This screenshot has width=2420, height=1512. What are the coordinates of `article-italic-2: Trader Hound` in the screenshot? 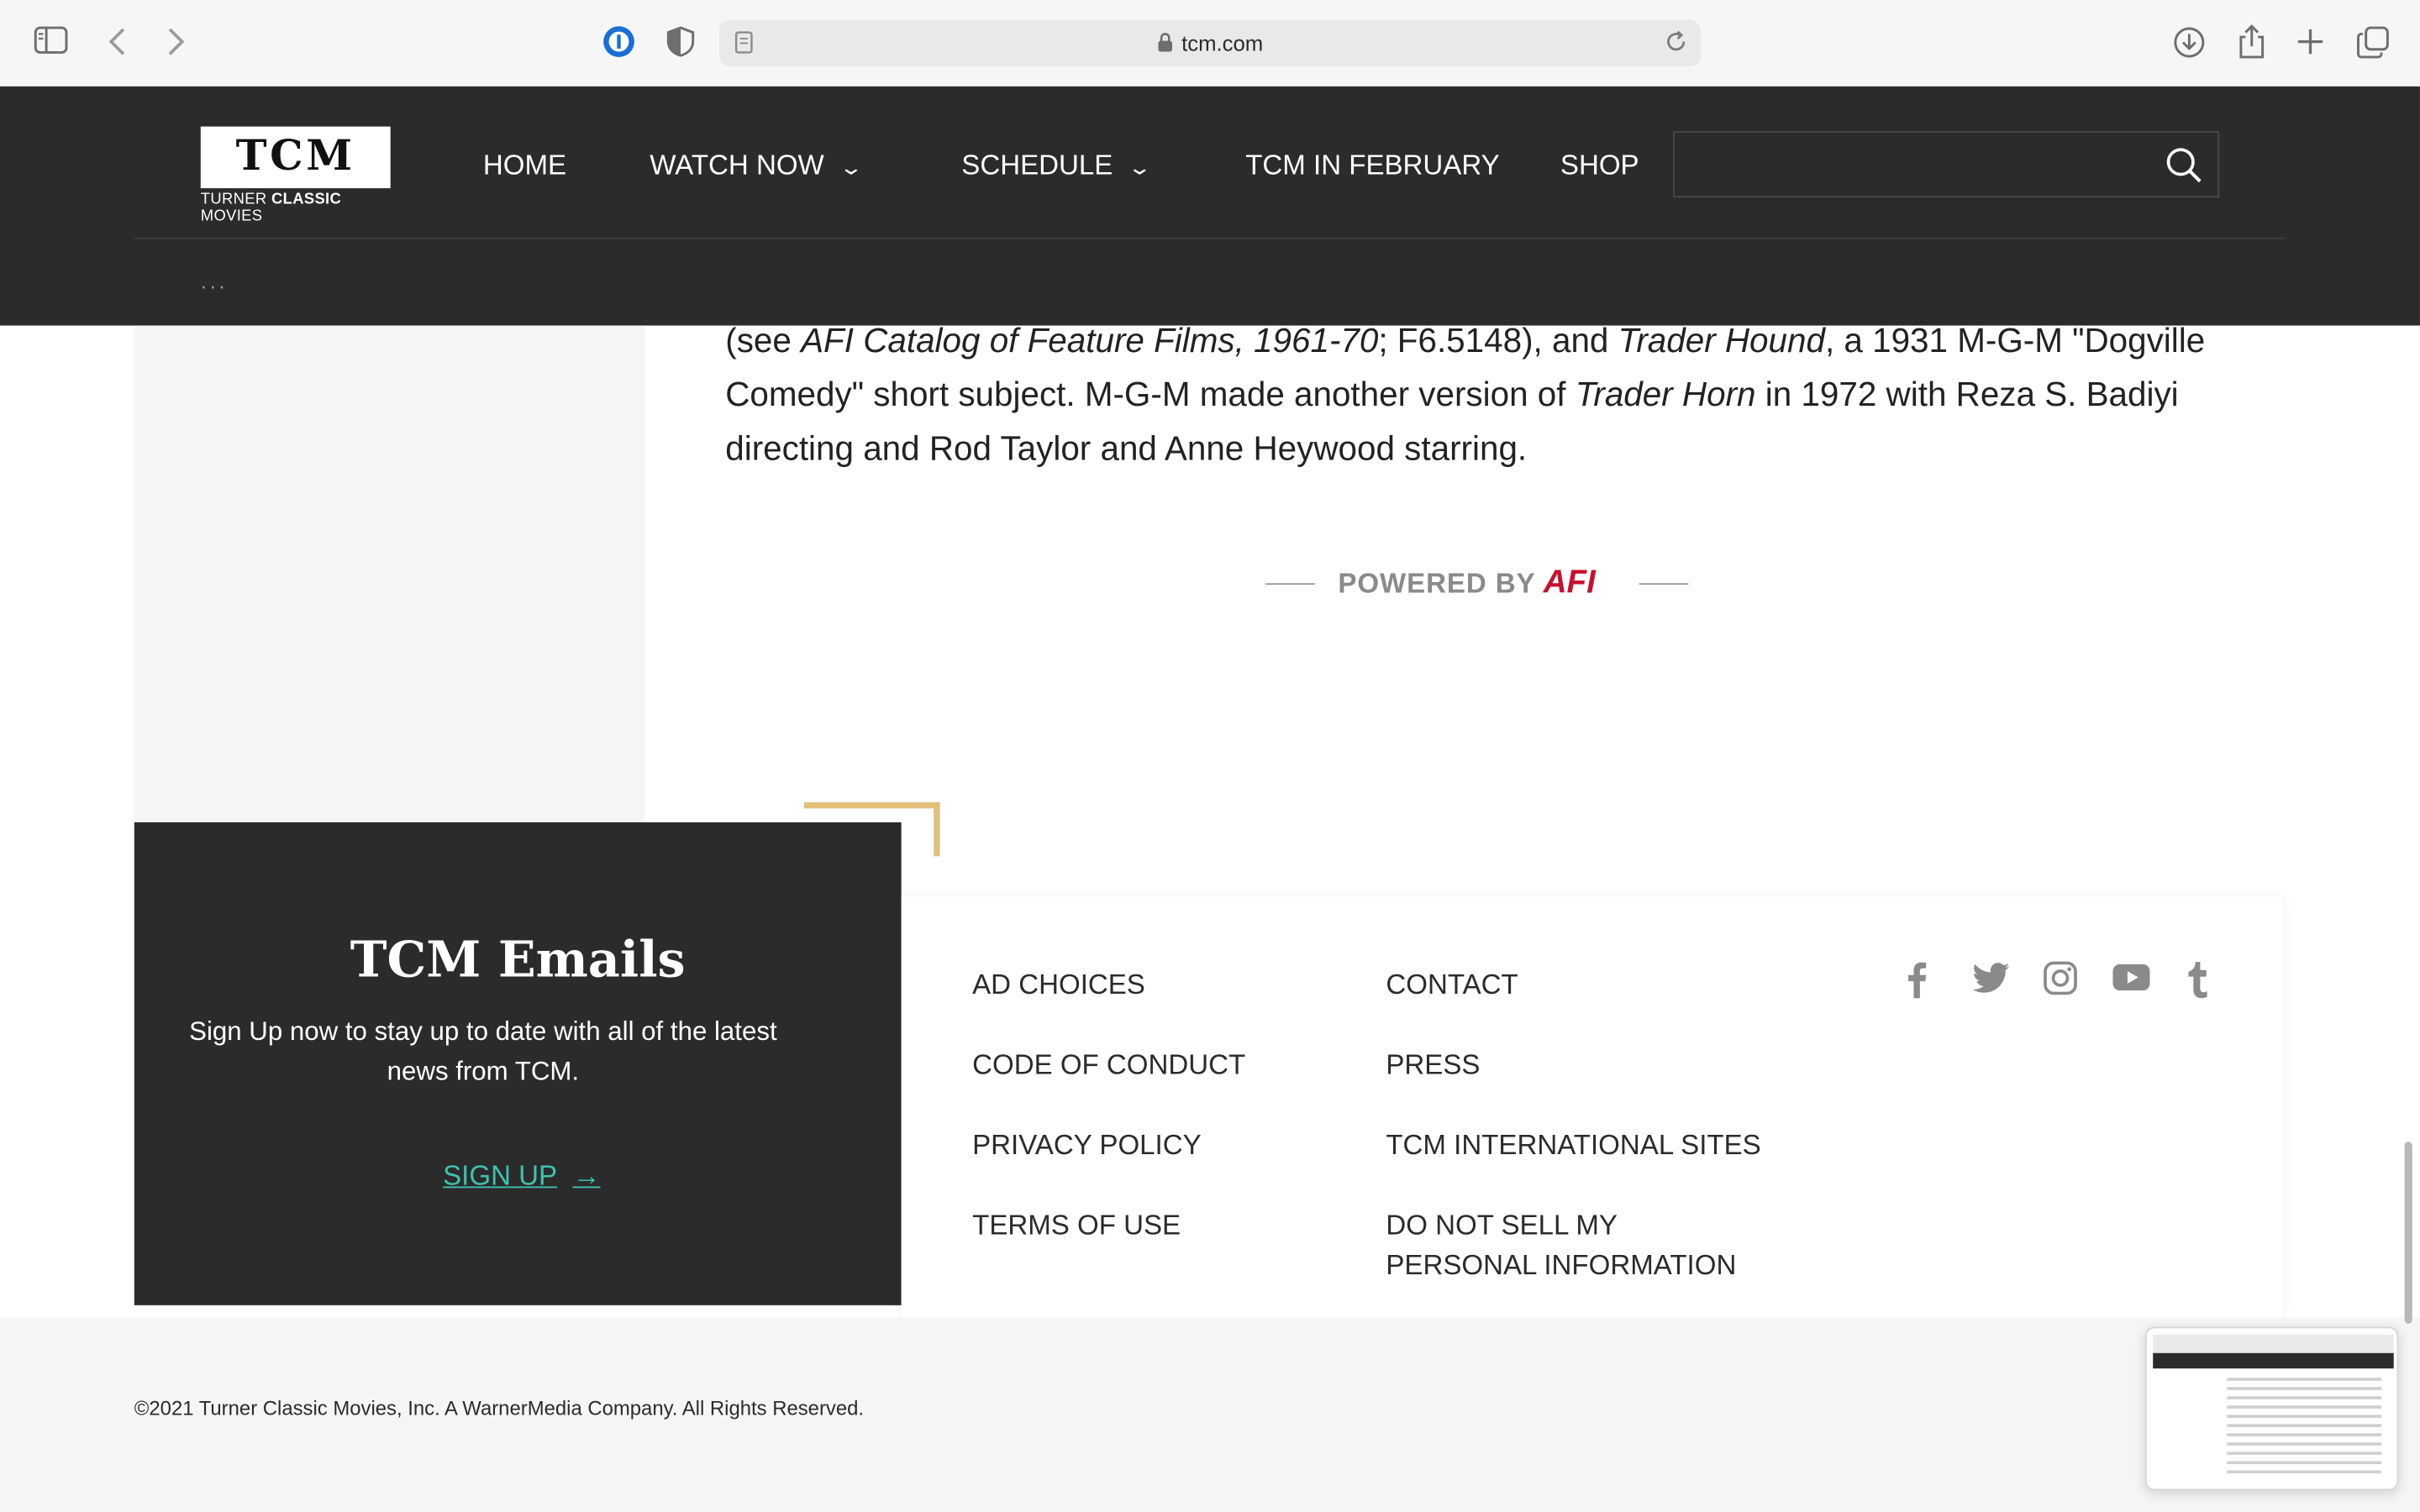 It's located at (1722, 340).